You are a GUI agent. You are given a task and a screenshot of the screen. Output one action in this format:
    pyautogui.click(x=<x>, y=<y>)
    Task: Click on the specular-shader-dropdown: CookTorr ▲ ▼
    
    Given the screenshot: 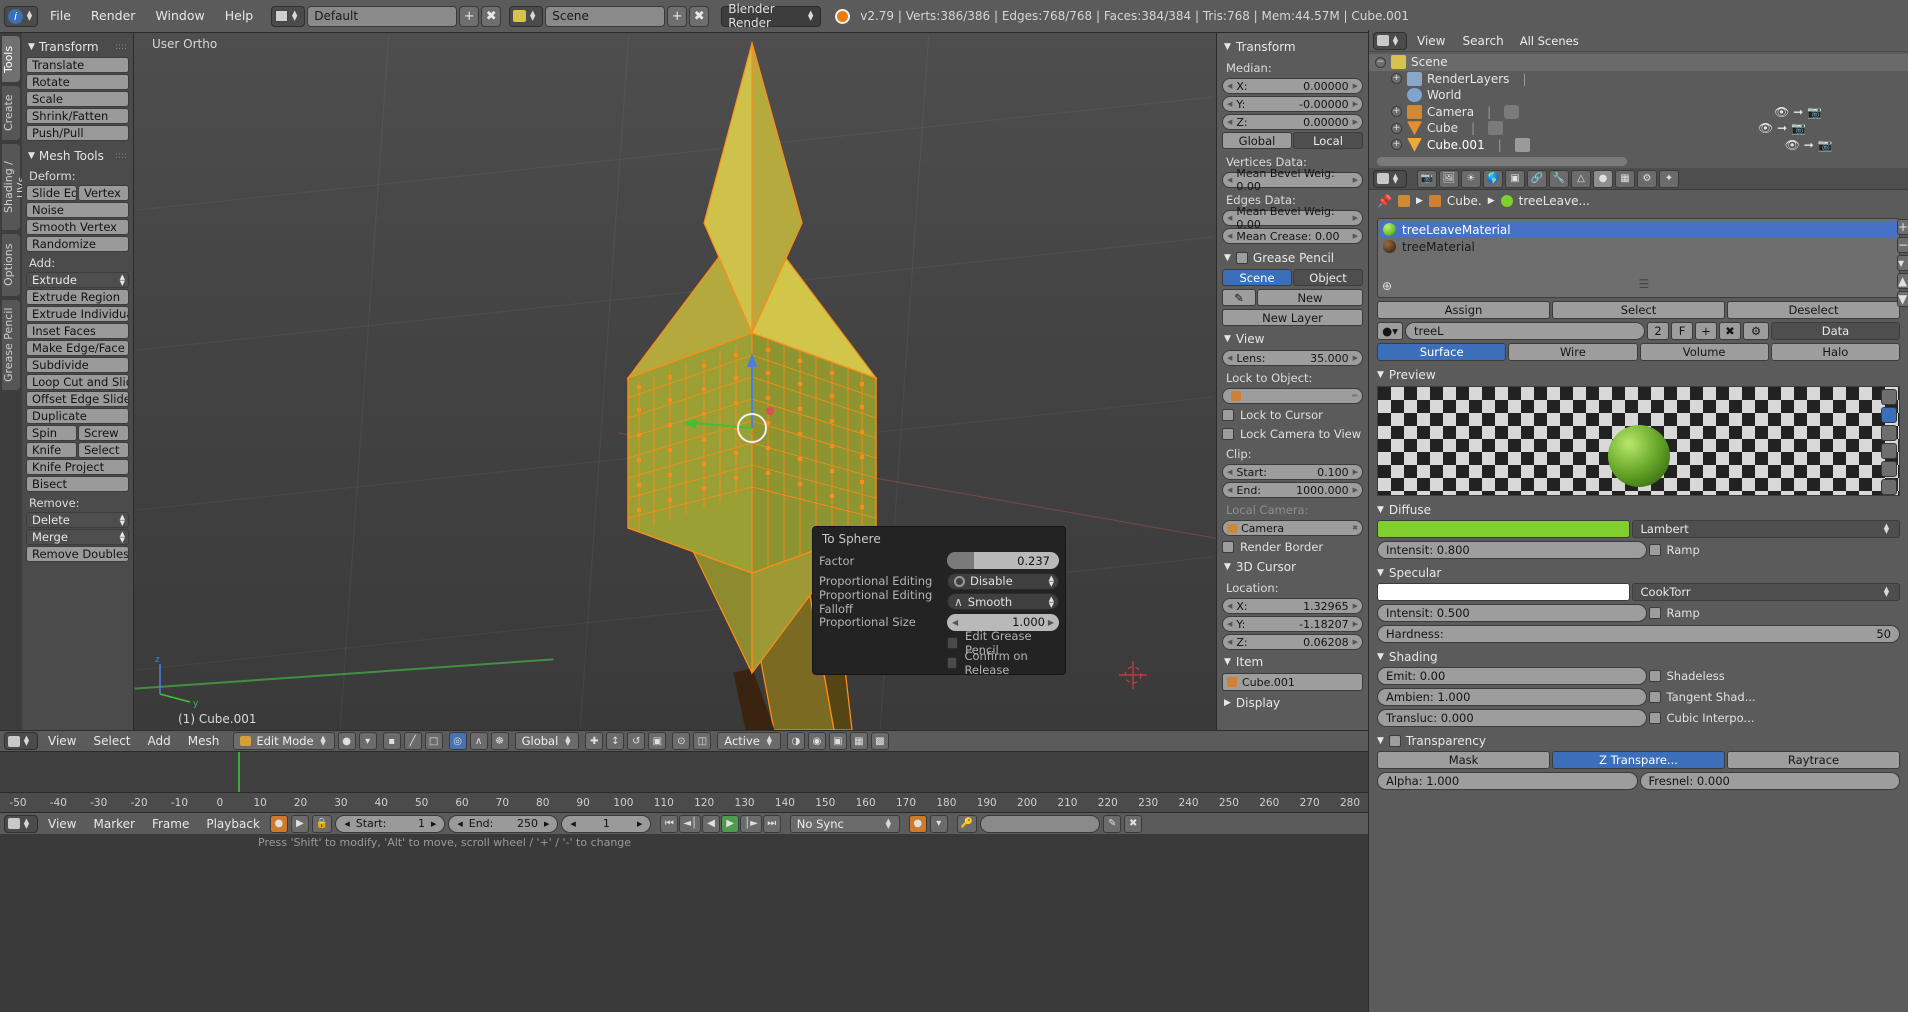 What is the action you would take?
    pyautogui.click(x=1765, y=592)
    